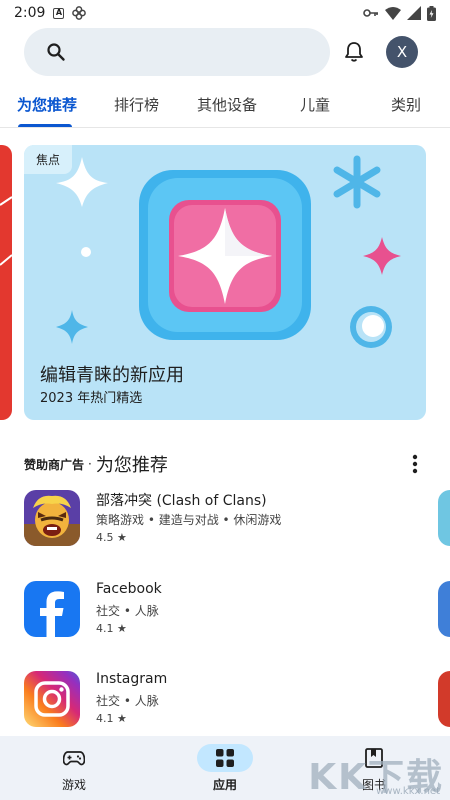 This screenshot has width=450, height=800. I want to click on status-time: 2:09, so click(30, 13).